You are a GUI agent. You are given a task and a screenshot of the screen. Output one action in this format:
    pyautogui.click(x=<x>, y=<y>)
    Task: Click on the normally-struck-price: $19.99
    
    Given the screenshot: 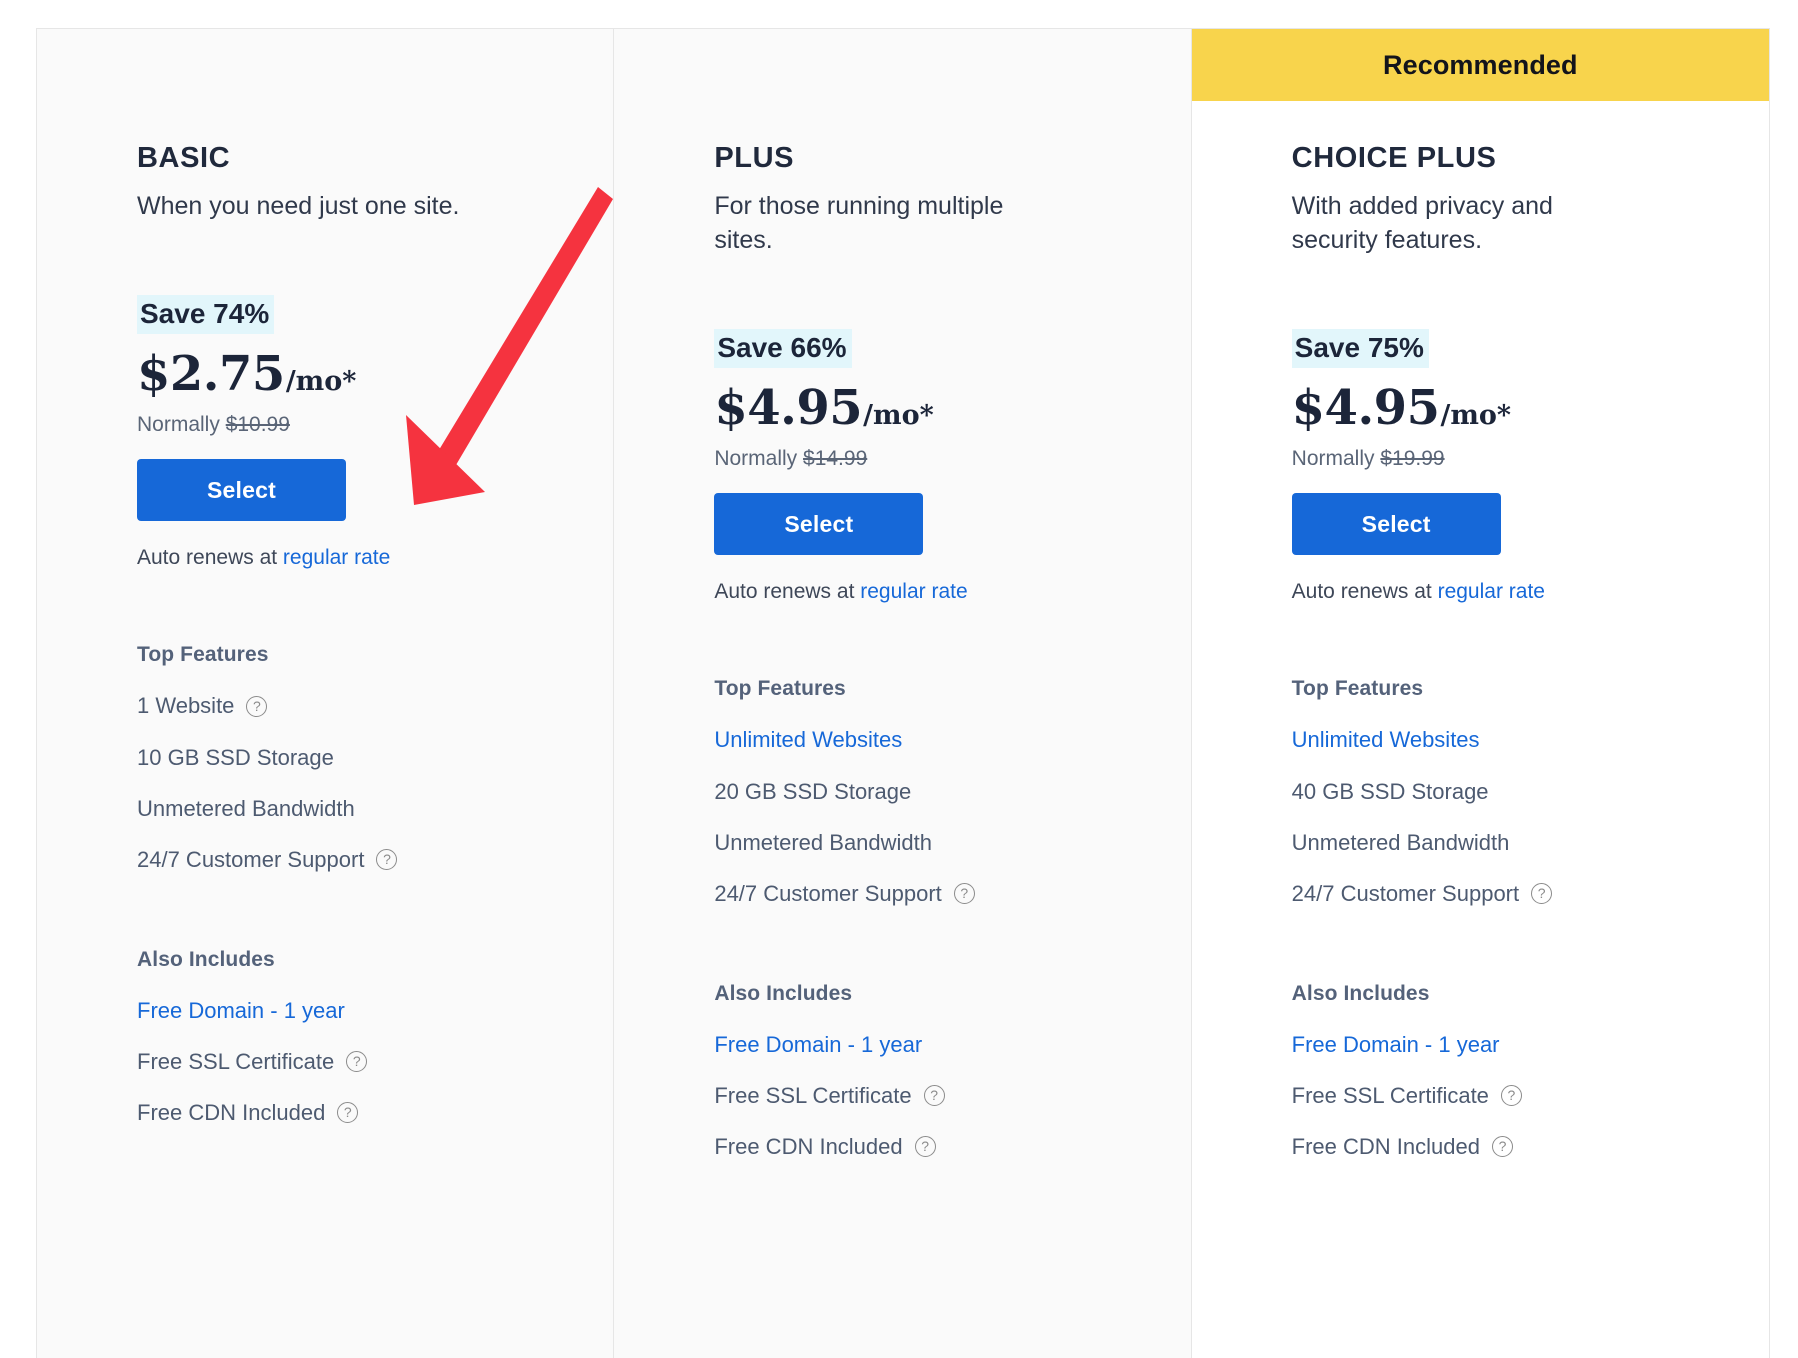 What is the action you would take?
    pyautogui.click(x=1412, y=459)
    